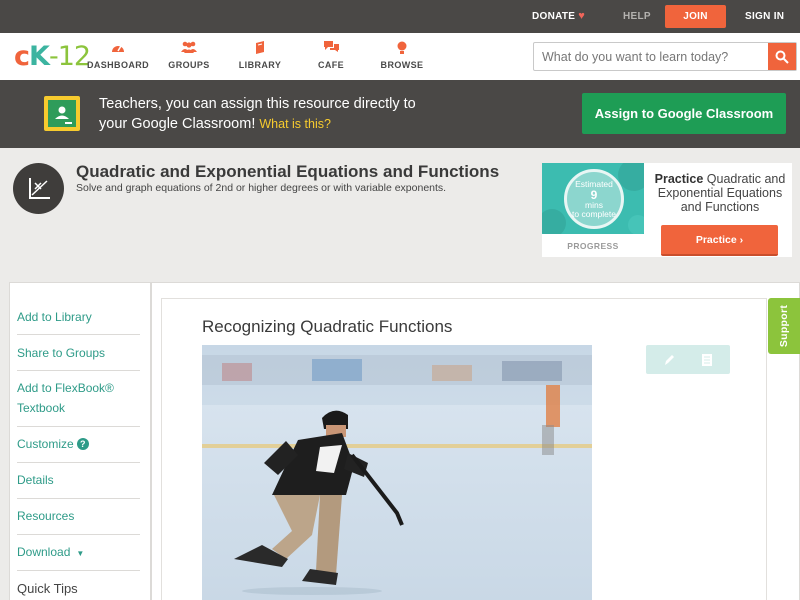 This screenshot has width=800, height=600. What do you see at coordinates (260, 48) in the screenshot?
I see `library-icon` at bounding box center [260, 48].